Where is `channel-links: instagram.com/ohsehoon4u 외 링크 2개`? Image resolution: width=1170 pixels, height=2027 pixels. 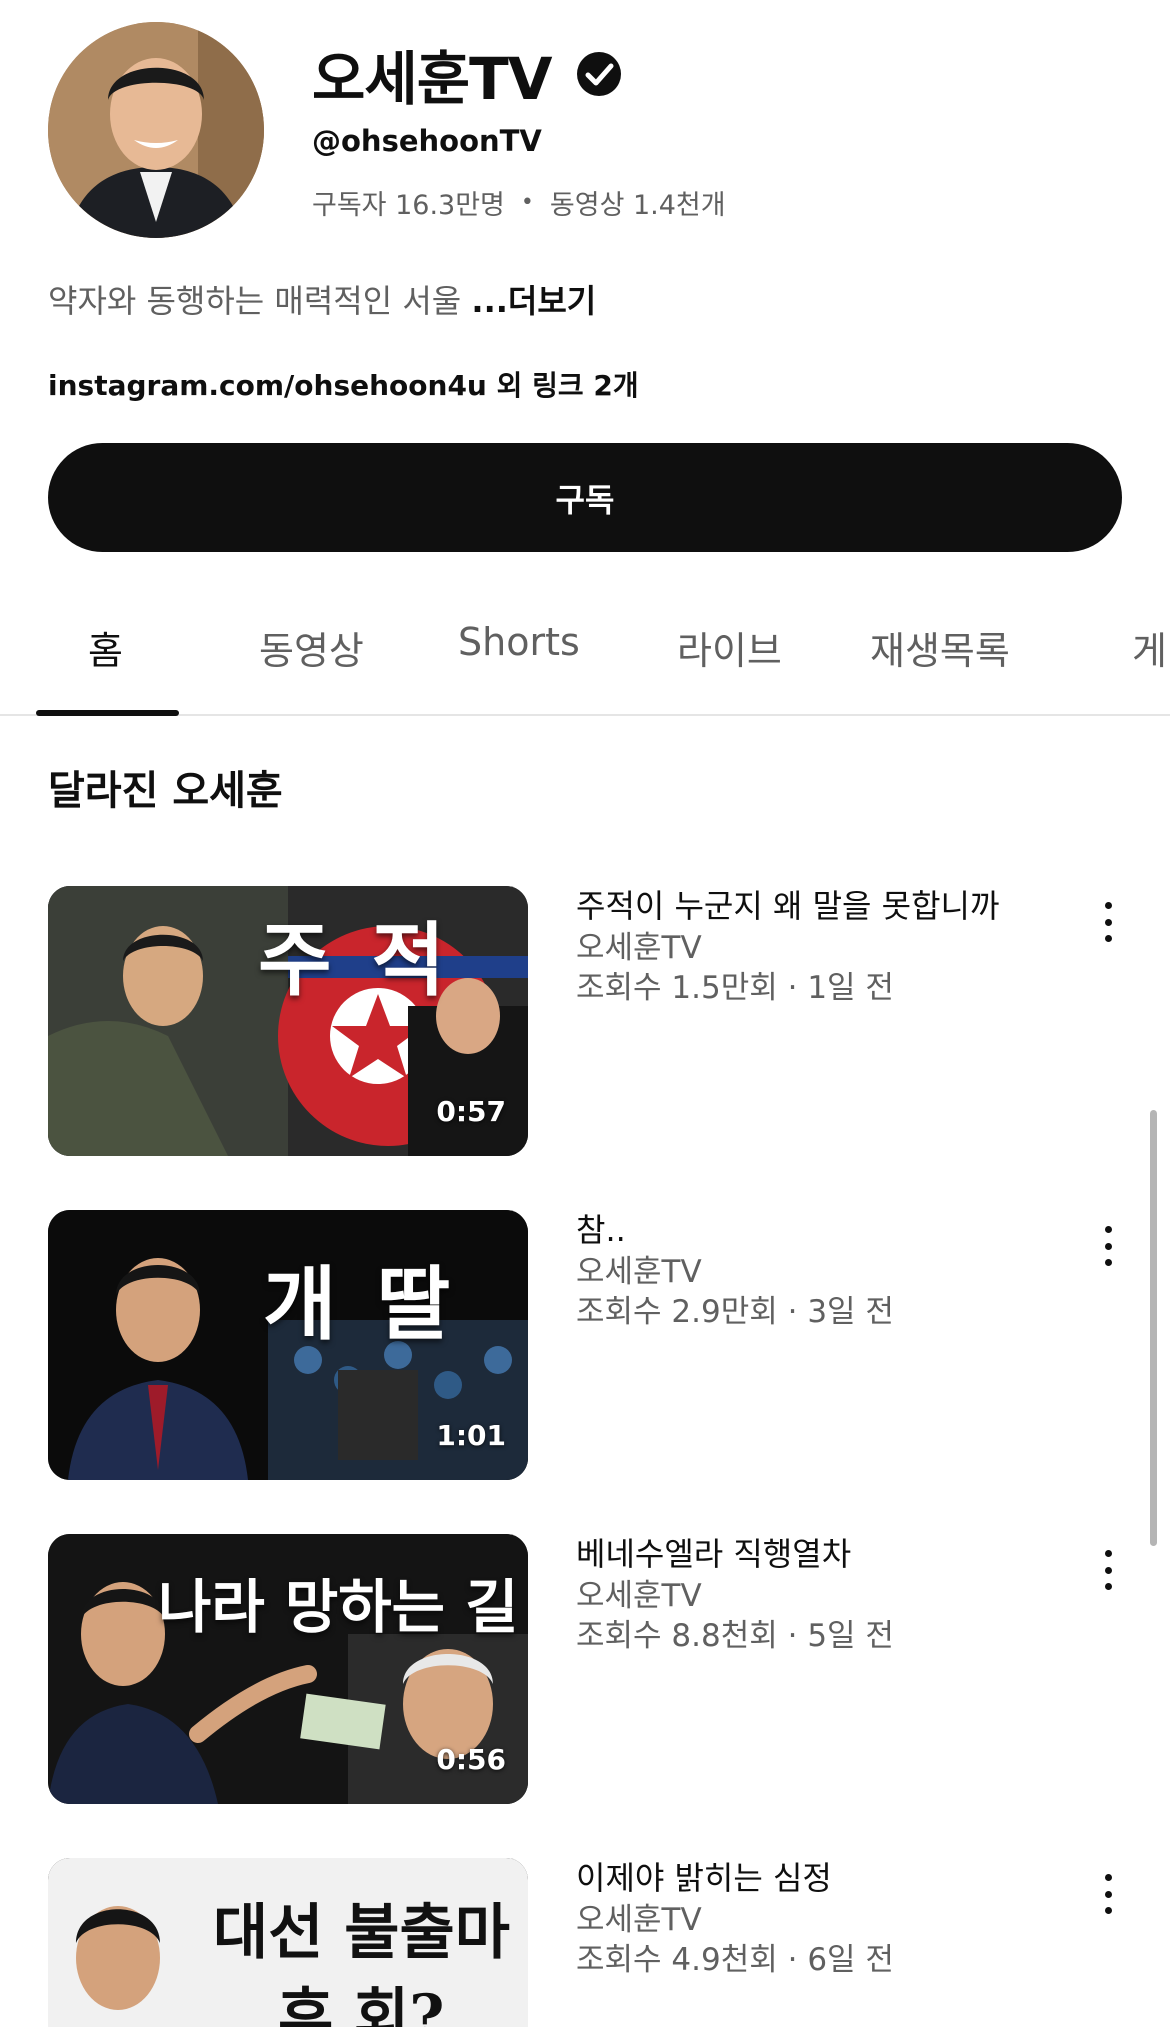 channel-links: instagram.com/ohsehoon4u 외 링크 2개 is located at coordinates (343, 384).